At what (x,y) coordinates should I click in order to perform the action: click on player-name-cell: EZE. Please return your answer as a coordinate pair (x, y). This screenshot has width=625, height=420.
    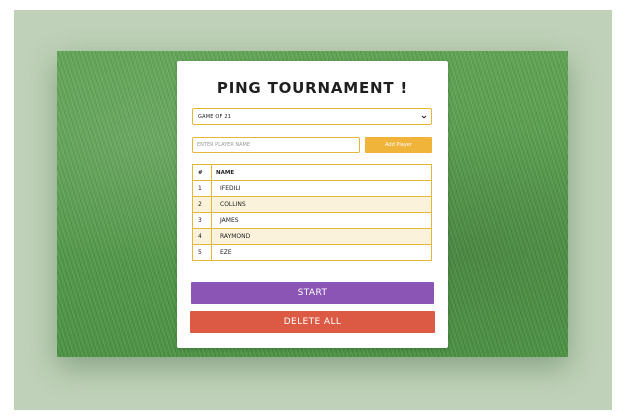
    Looking at the image, I should click on (321, 252).